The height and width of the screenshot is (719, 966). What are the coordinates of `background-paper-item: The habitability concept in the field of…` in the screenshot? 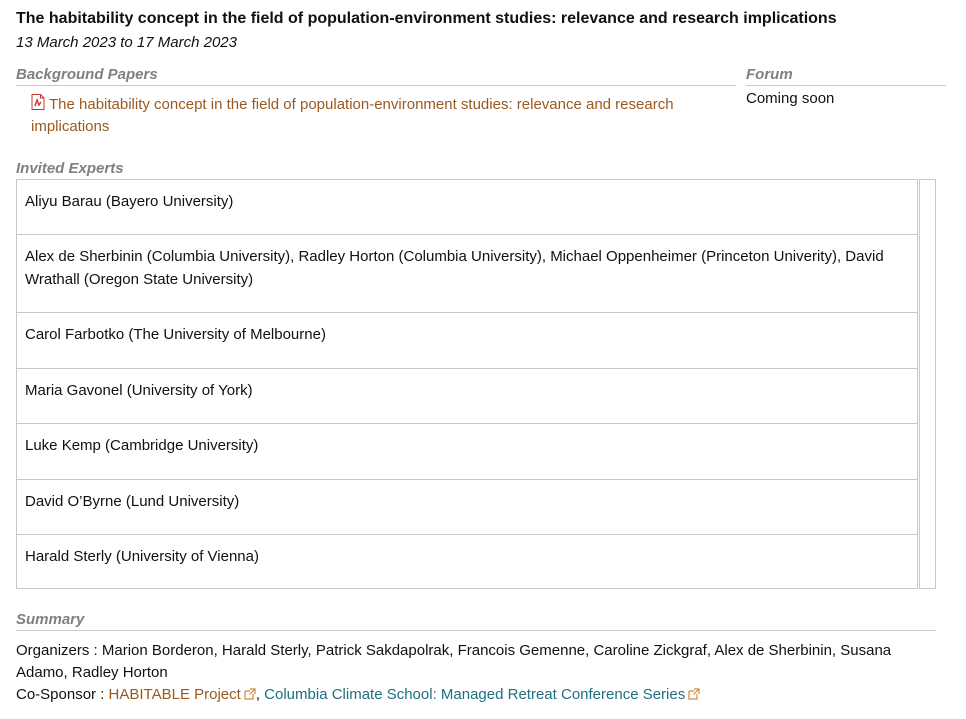 It's located at (381, 116).